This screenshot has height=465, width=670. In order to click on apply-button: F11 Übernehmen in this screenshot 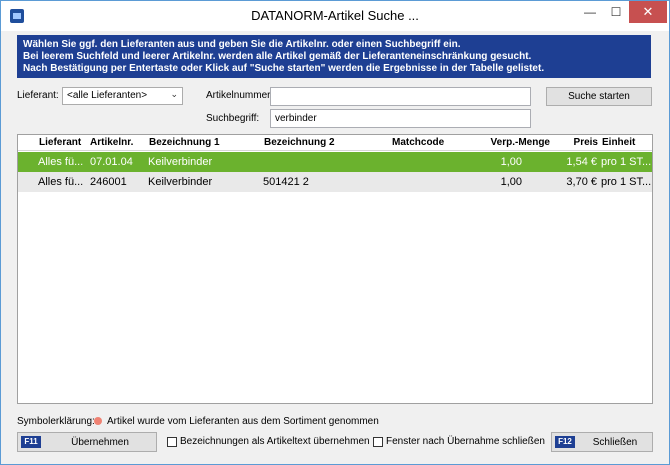, I will do `click(87, 442)`.